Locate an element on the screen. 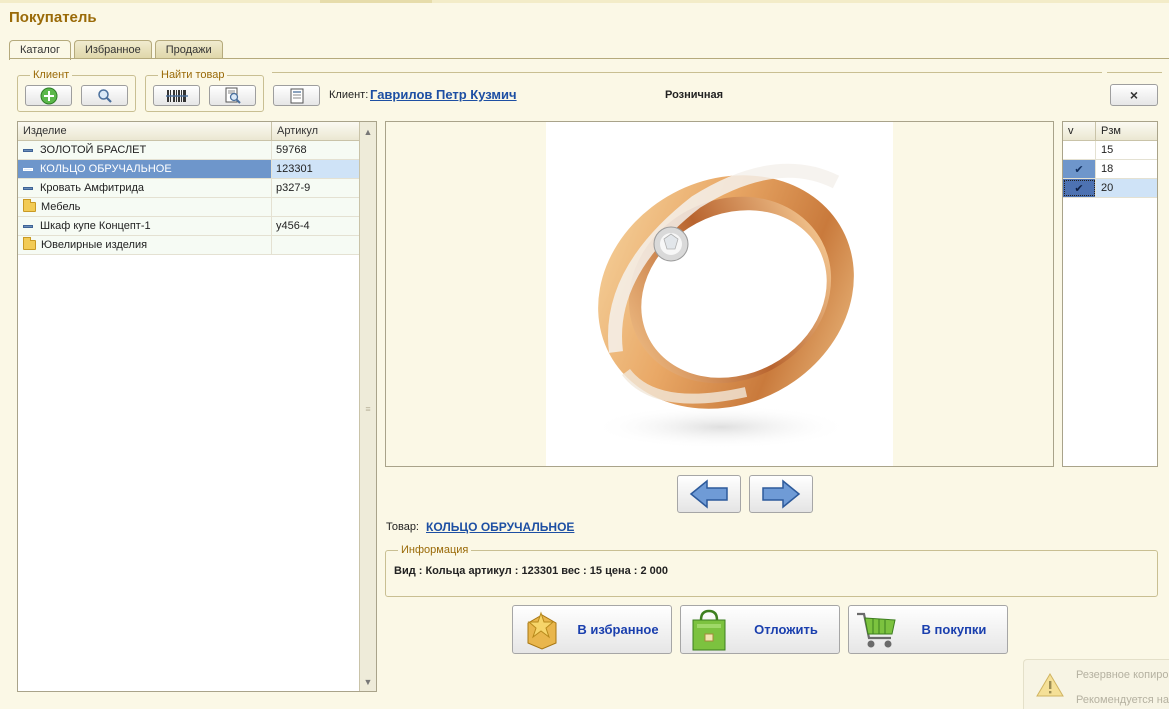  cell-item: ЗОЛОТОЙ БРАСЛЕТ is located at coordinates (145, 150).